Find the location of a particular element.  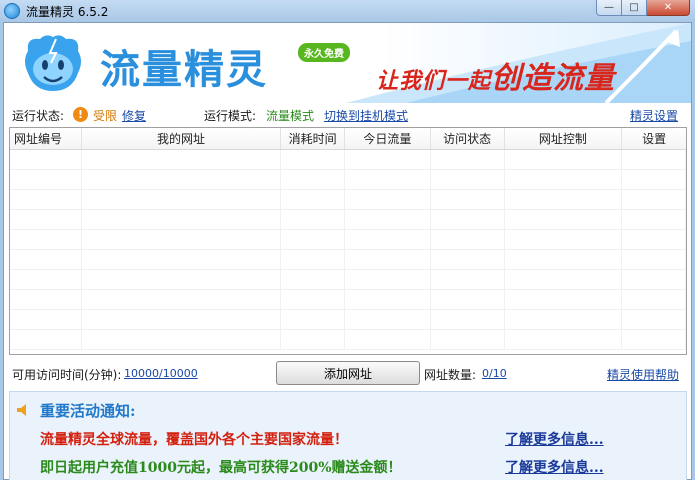

column-header-id: 网址编号 is located at coordinates (46, 138).